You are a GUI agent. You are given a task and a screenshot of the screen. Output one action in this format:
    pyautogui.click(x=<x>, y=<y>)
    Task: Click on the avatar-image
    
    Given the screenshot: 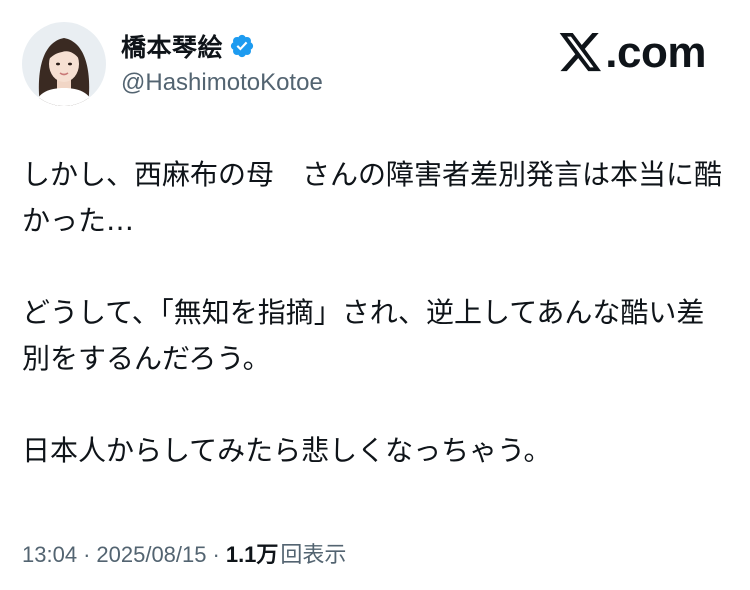 What is the action you would take?
    pyautogui.click(x=64, y=64)
    